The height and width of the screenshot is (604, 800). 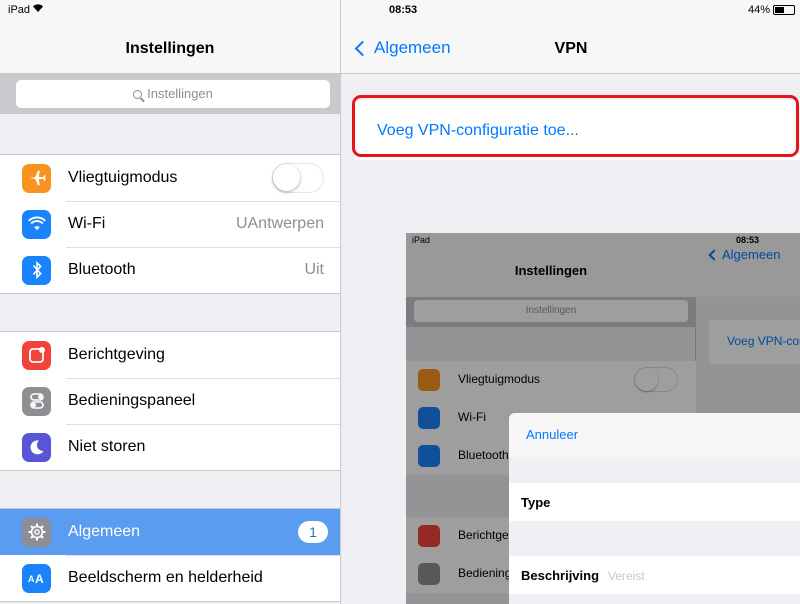 I want to click on sidebar-item-label: Wi-Fi, so click(x=87, y=223).